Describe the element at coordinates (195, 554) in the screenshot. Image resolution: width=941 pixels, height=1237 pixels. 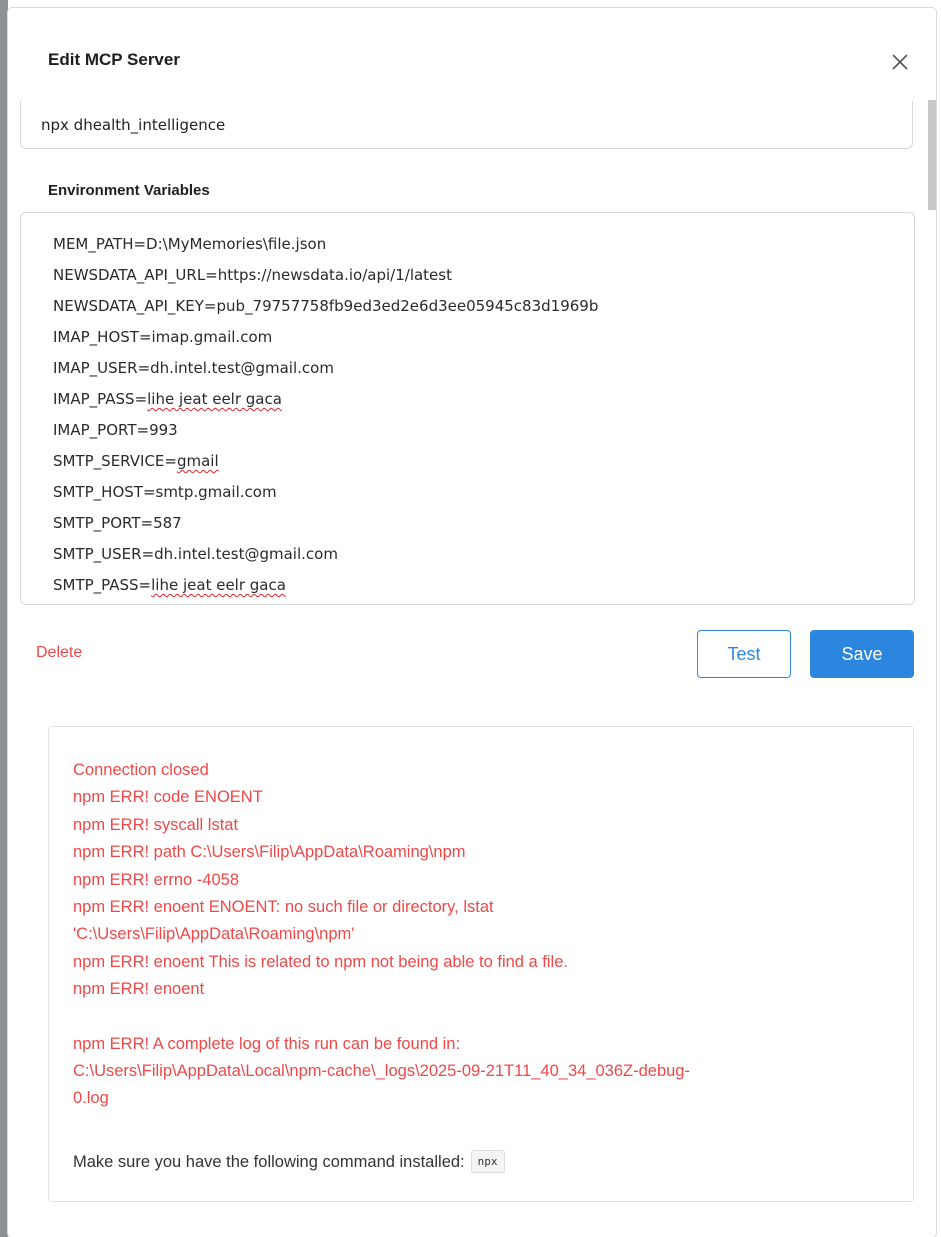
I see `env-line: SMTP_USER=dh.intel.test@gmail.com` at that location.